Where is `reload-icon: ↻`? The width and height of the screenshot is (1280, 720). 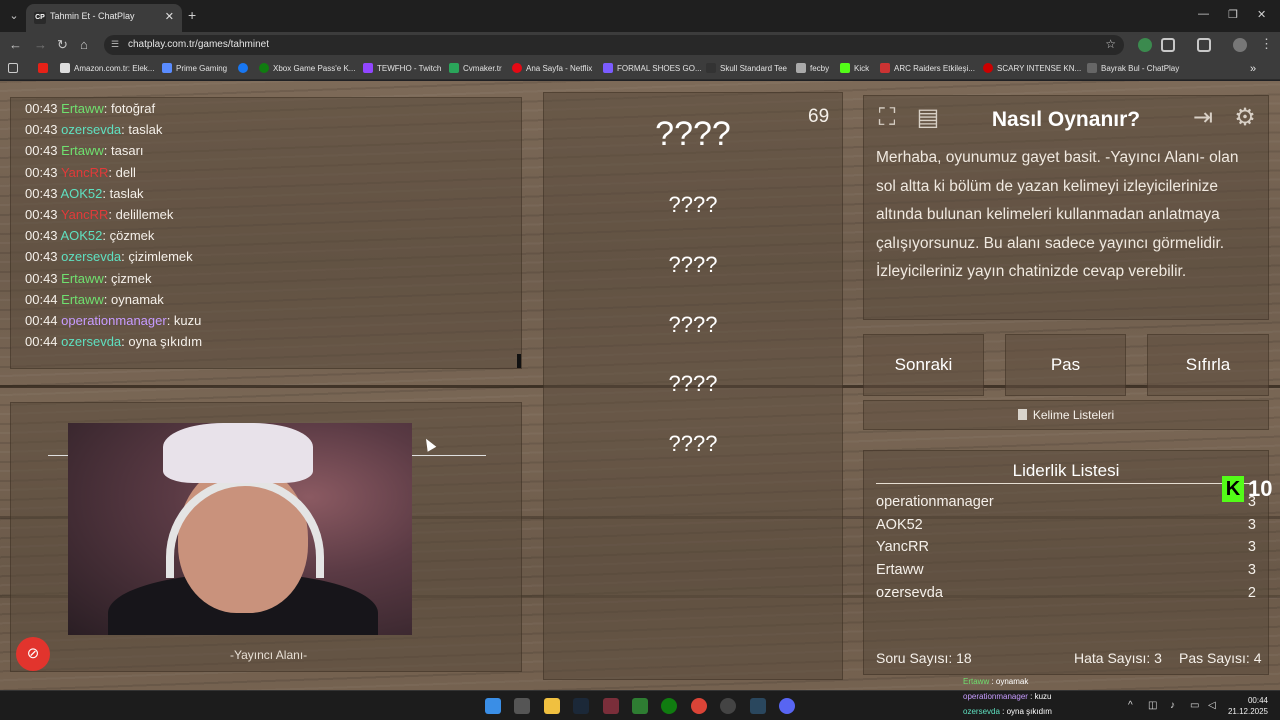 reload-icon: ↻ is located at coordinates (62, 45).